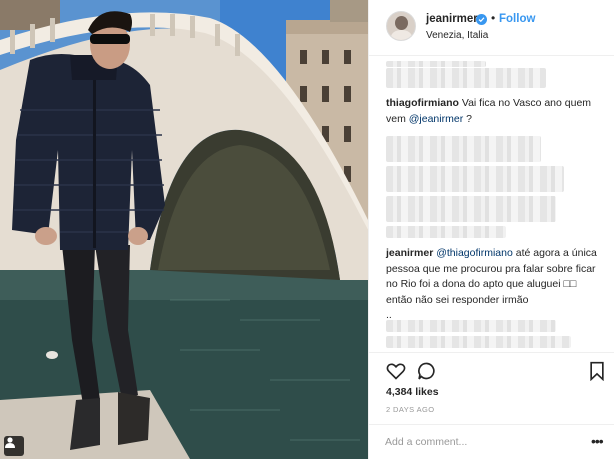 The width and height of the screenshot is (614, 459). I want to click on comment-icon, so click(427, 371).